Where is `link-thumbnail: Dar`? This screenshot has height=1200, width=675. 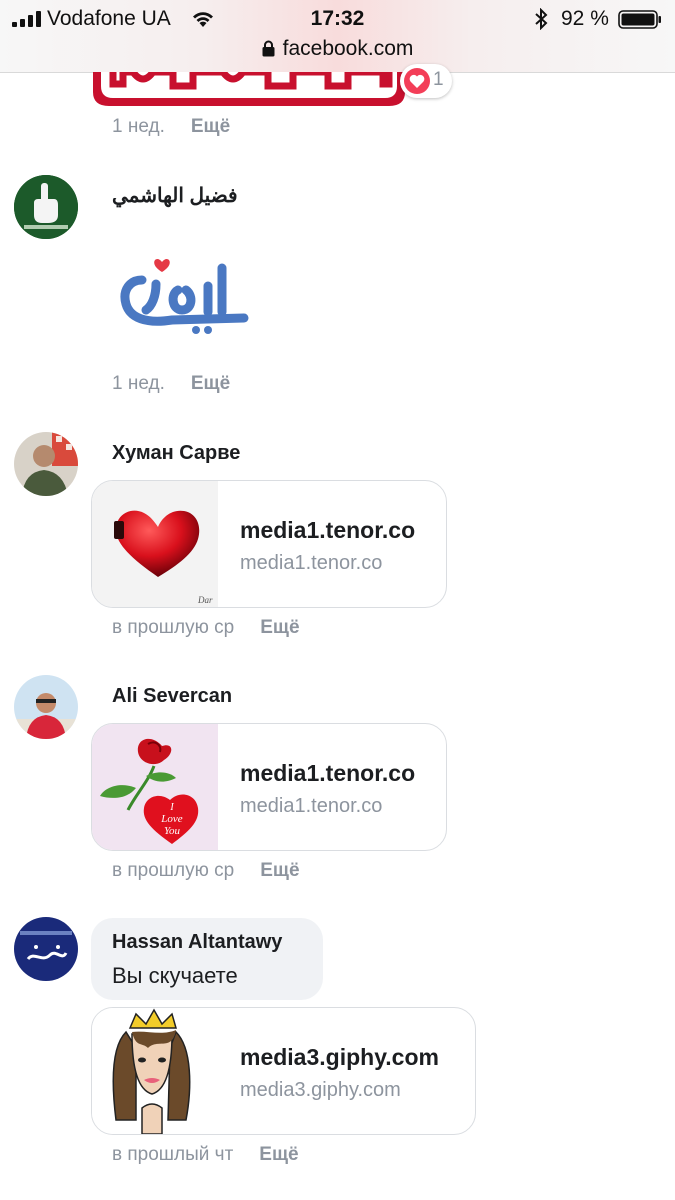
link-thumbnail: Dar is located at coordinates (155, 544).